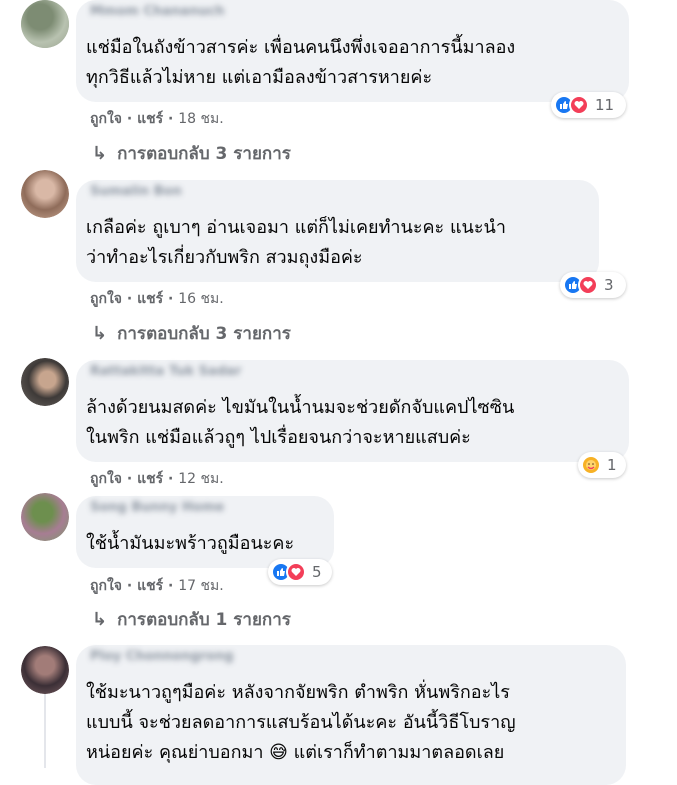 The height and width of the screenshot is (785, 677). I want to click on reaction-count: 3, so click(609, 285).